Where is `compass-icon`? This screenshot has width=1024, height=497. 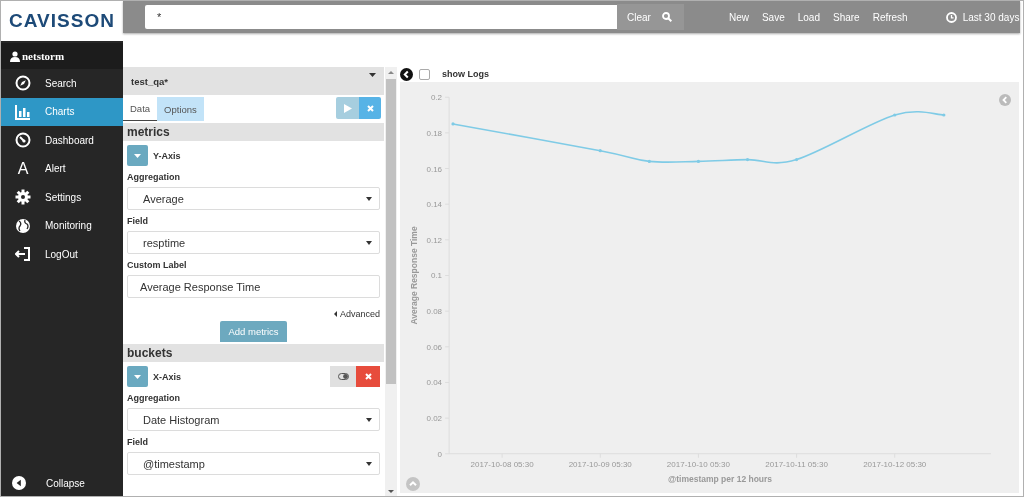
compass-icon is located at coordinates (23, 83).